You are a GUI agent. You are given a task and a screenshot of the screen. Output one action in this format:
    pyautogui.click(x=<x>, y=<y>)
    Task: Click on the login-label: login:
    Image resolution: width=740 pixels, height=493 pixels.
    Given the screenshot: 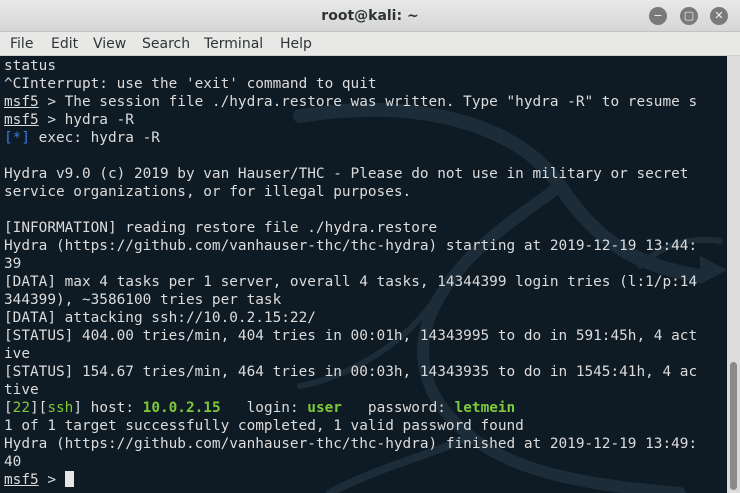 What is the action you would take?
    pyautogui.click(x=264, y=408)
    